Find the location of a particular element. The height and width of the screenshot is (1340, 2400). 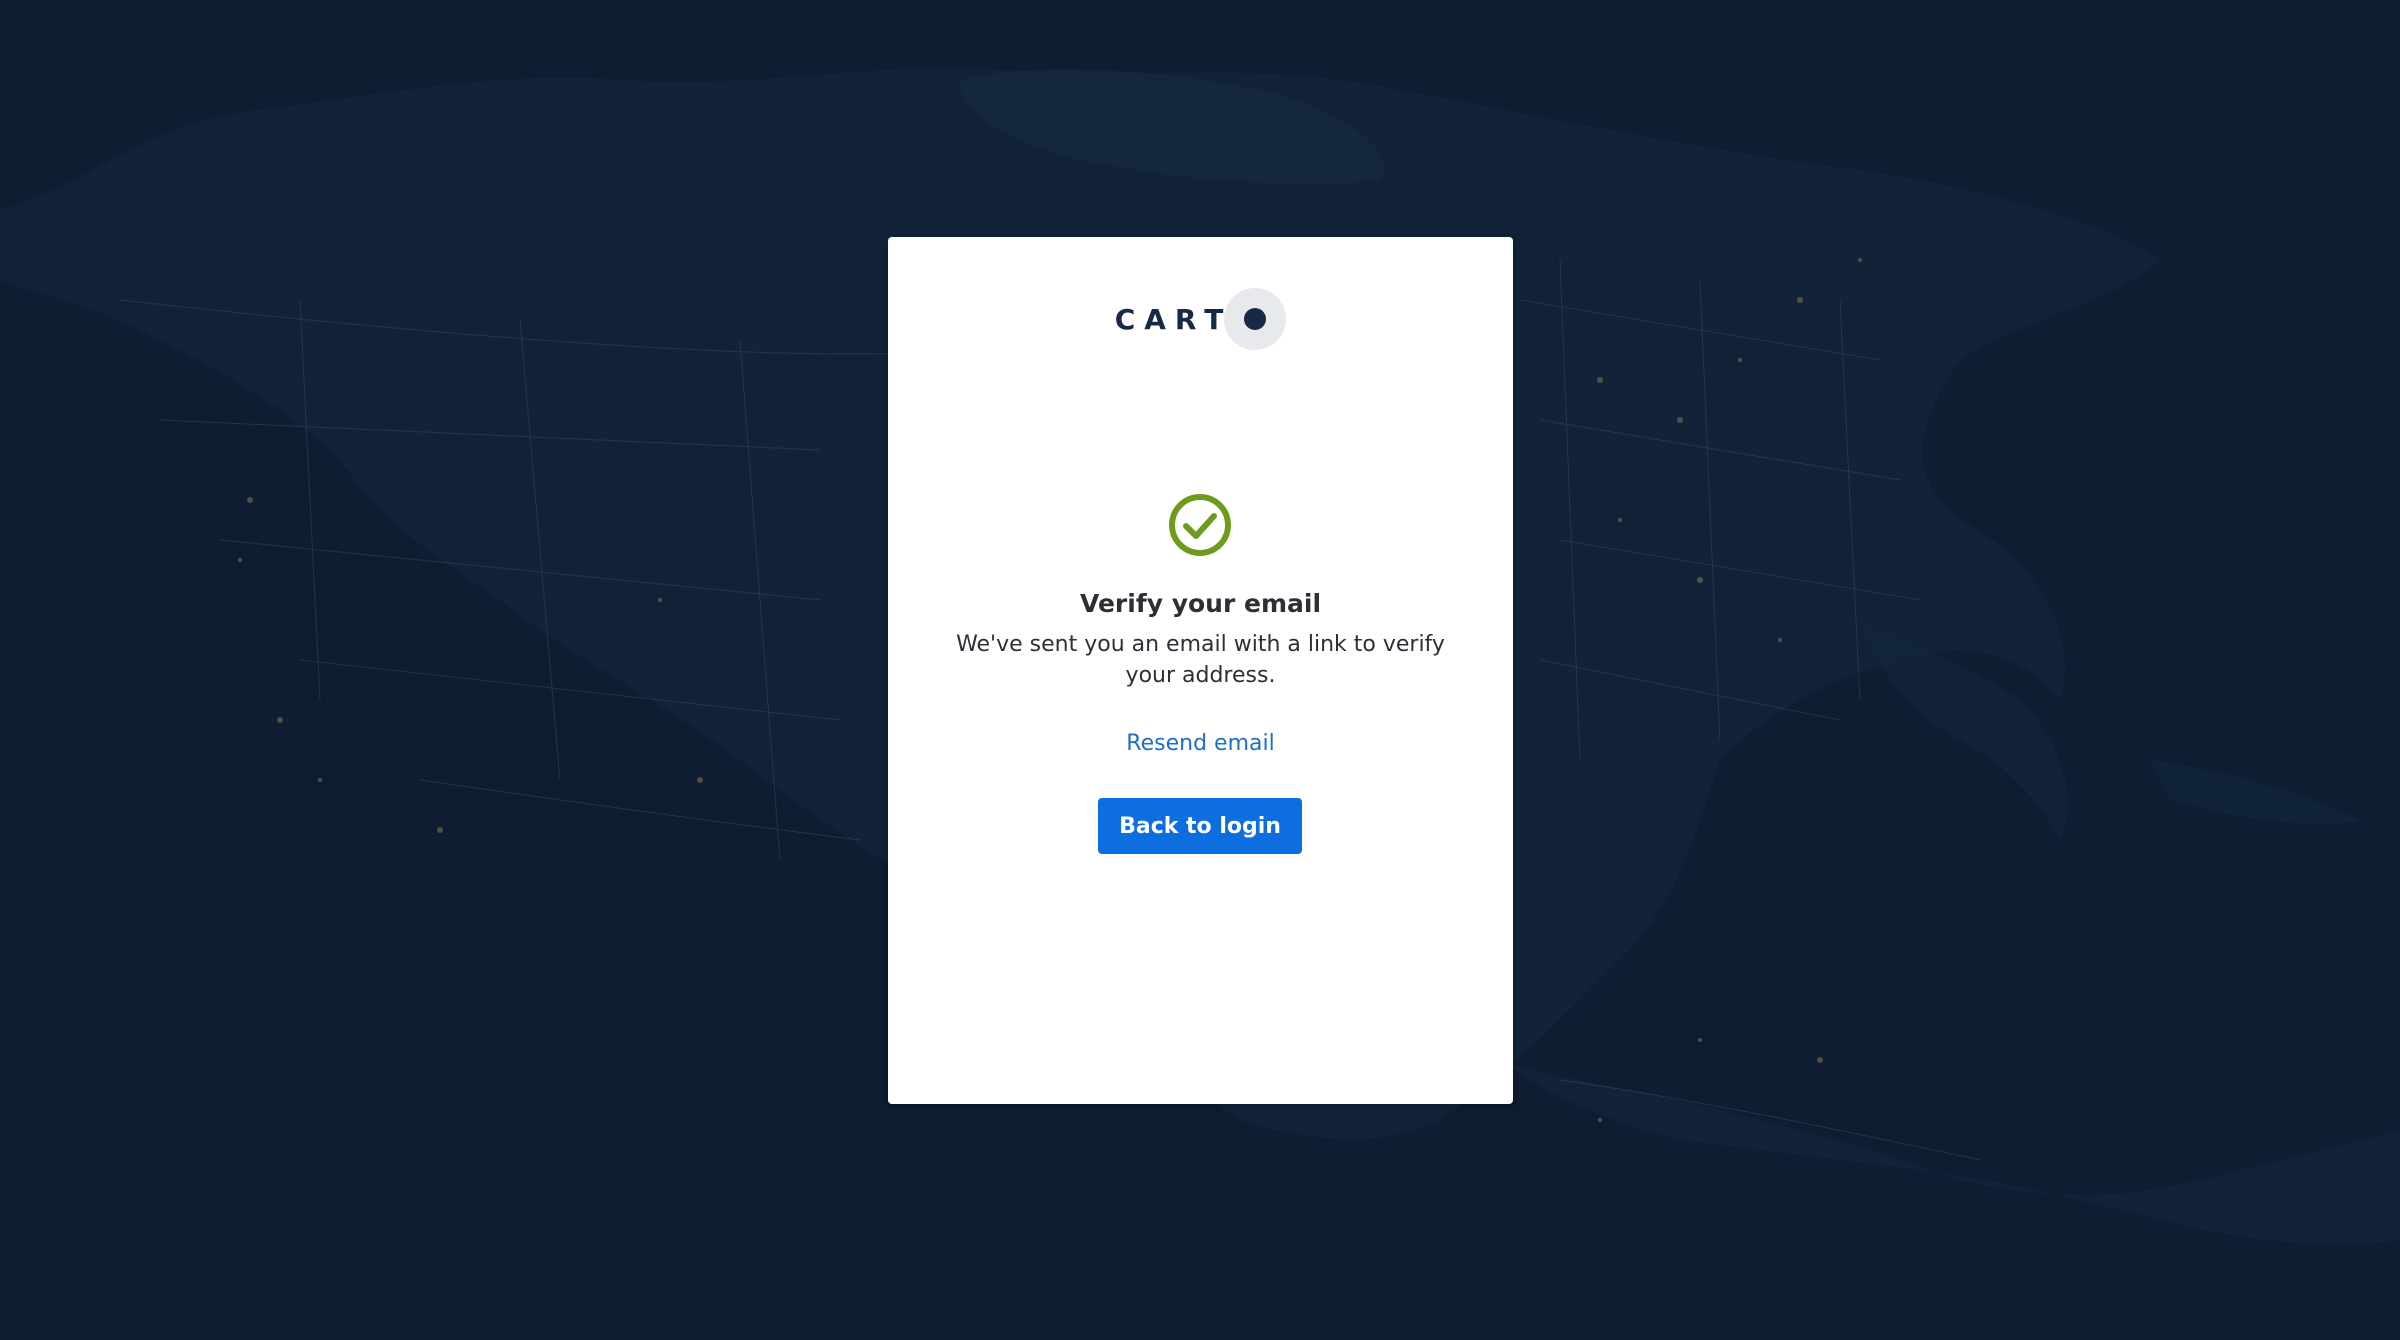

resend-email-link: Resend email is located at coordinates (1200, 743).